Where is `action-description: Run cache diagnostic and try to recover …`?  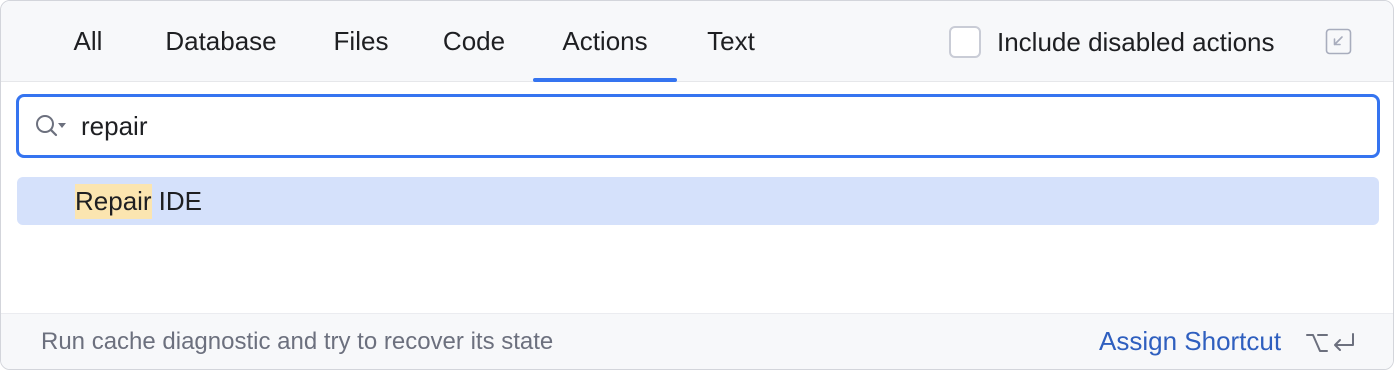
action-description: Run cache diagnostic and try to recover … is located at coordinates (297, 341).